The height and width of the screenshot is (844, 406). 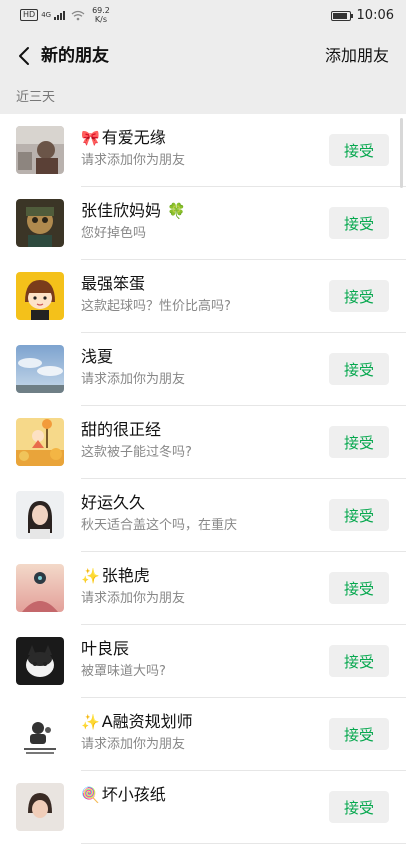 What do you see at coordinates (90, 795) in the screenshot?
I see `emoji-icon: 🍭` at bounding box center [90, 795].